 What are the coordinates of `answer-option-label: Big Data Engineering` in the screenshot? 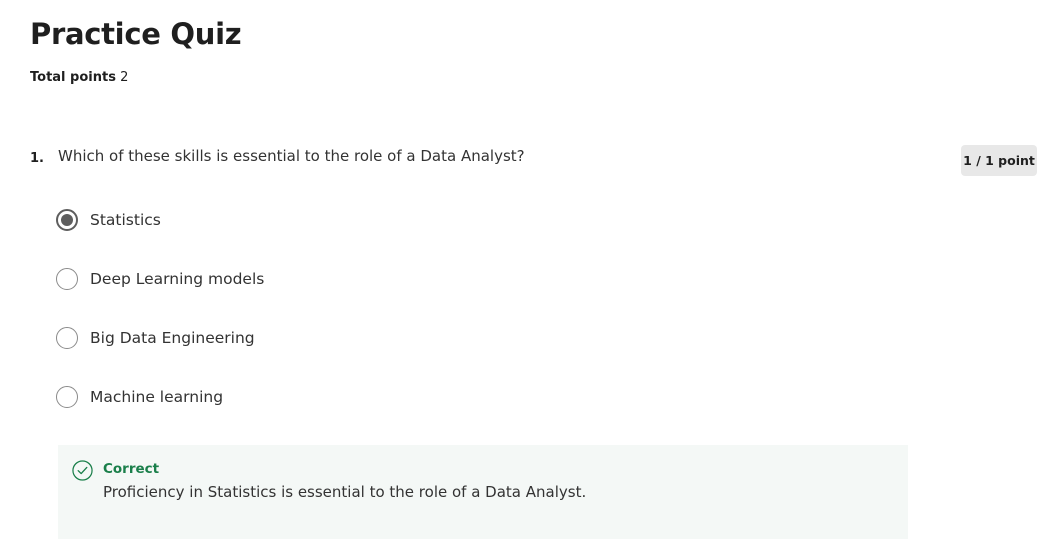 It's located at (172, 338).